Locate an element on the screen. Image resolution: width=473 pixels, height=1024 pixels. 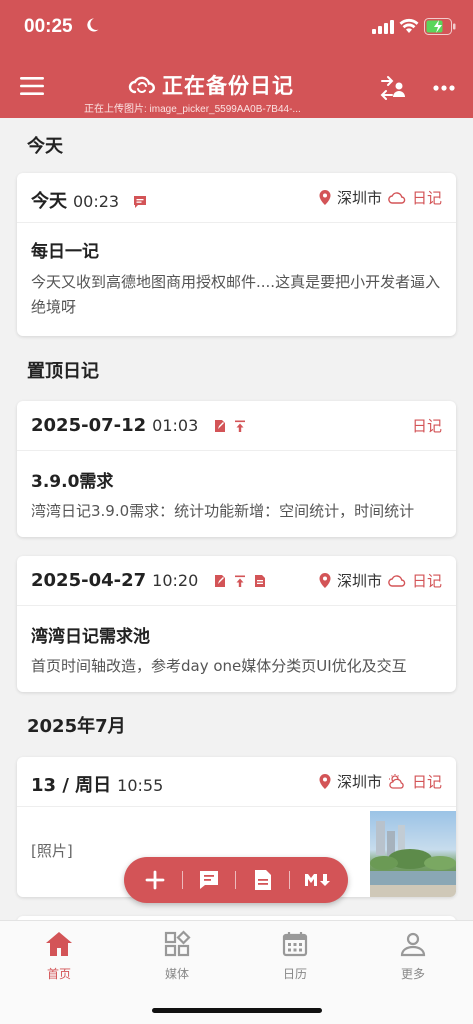
tab-calendar: 日历 is located at coordinates (295, 955).